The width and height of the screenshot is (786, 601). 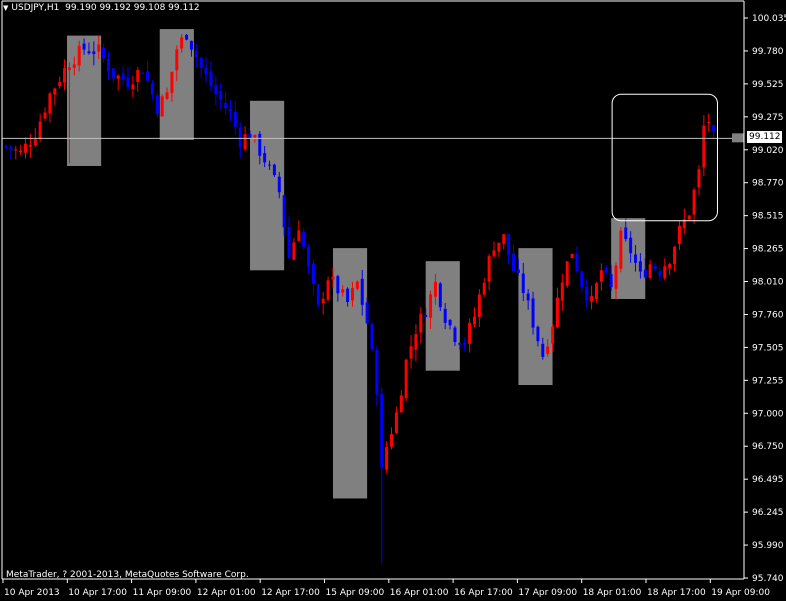 I want to click on chart-header: ▼ USDJPY,H1 99.190 99.192 99.108 99.112, so click(x=101, y=8).